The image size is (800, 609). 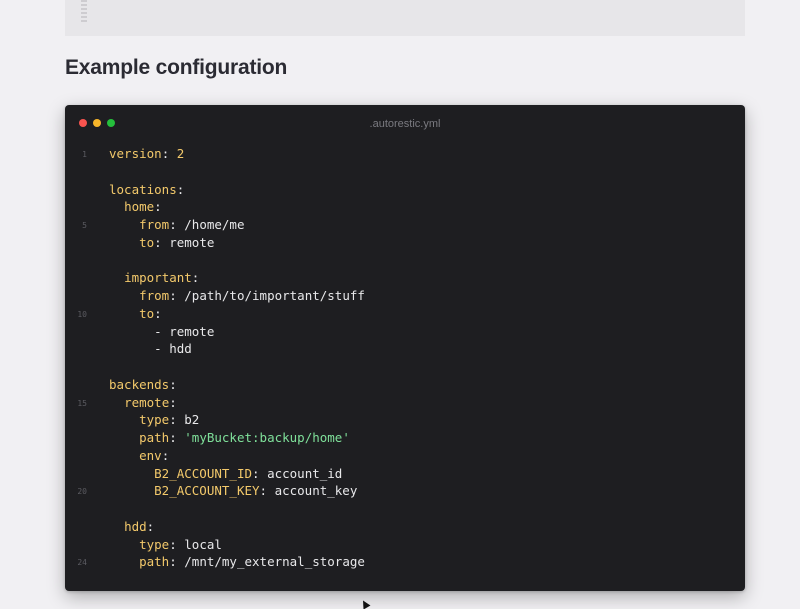 I want to click on code-line: hdd:, so click(x=405, y=527).